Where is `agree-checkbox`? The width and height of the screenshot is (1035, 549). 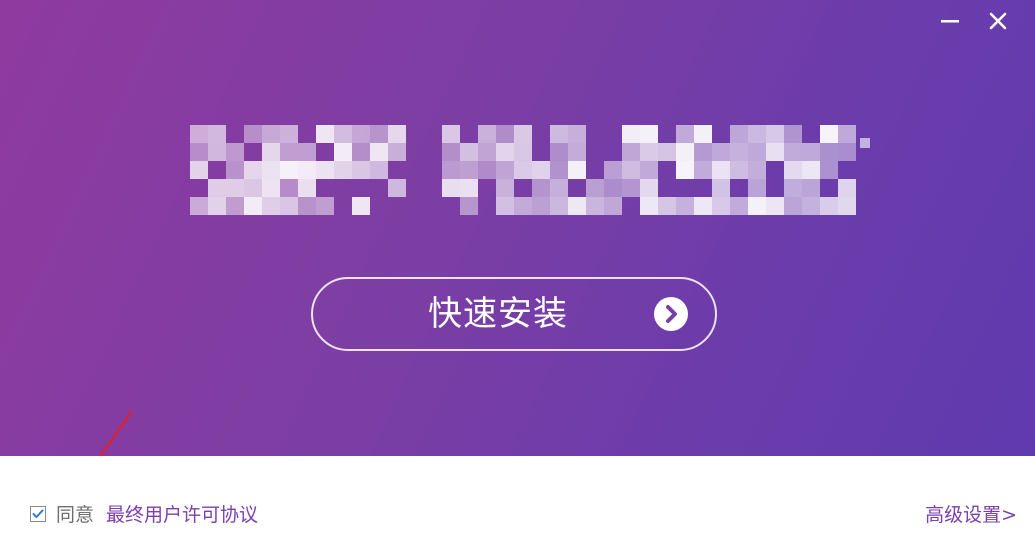
agree-checkbox is located at coordinates (38, 514).